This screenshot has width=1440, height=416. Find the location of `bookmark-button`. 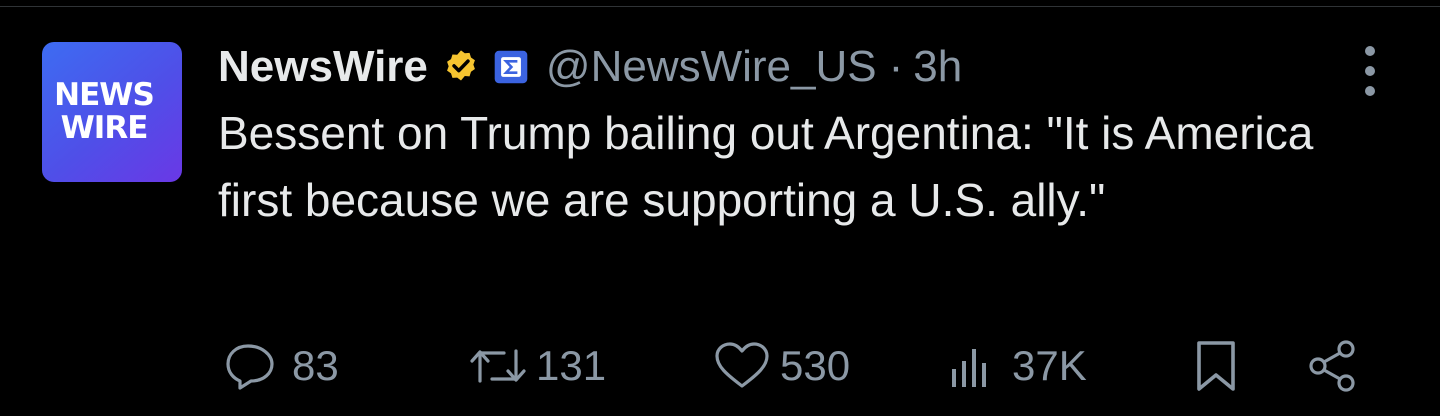

bookmark-button is located at coordinates (1216, 366).